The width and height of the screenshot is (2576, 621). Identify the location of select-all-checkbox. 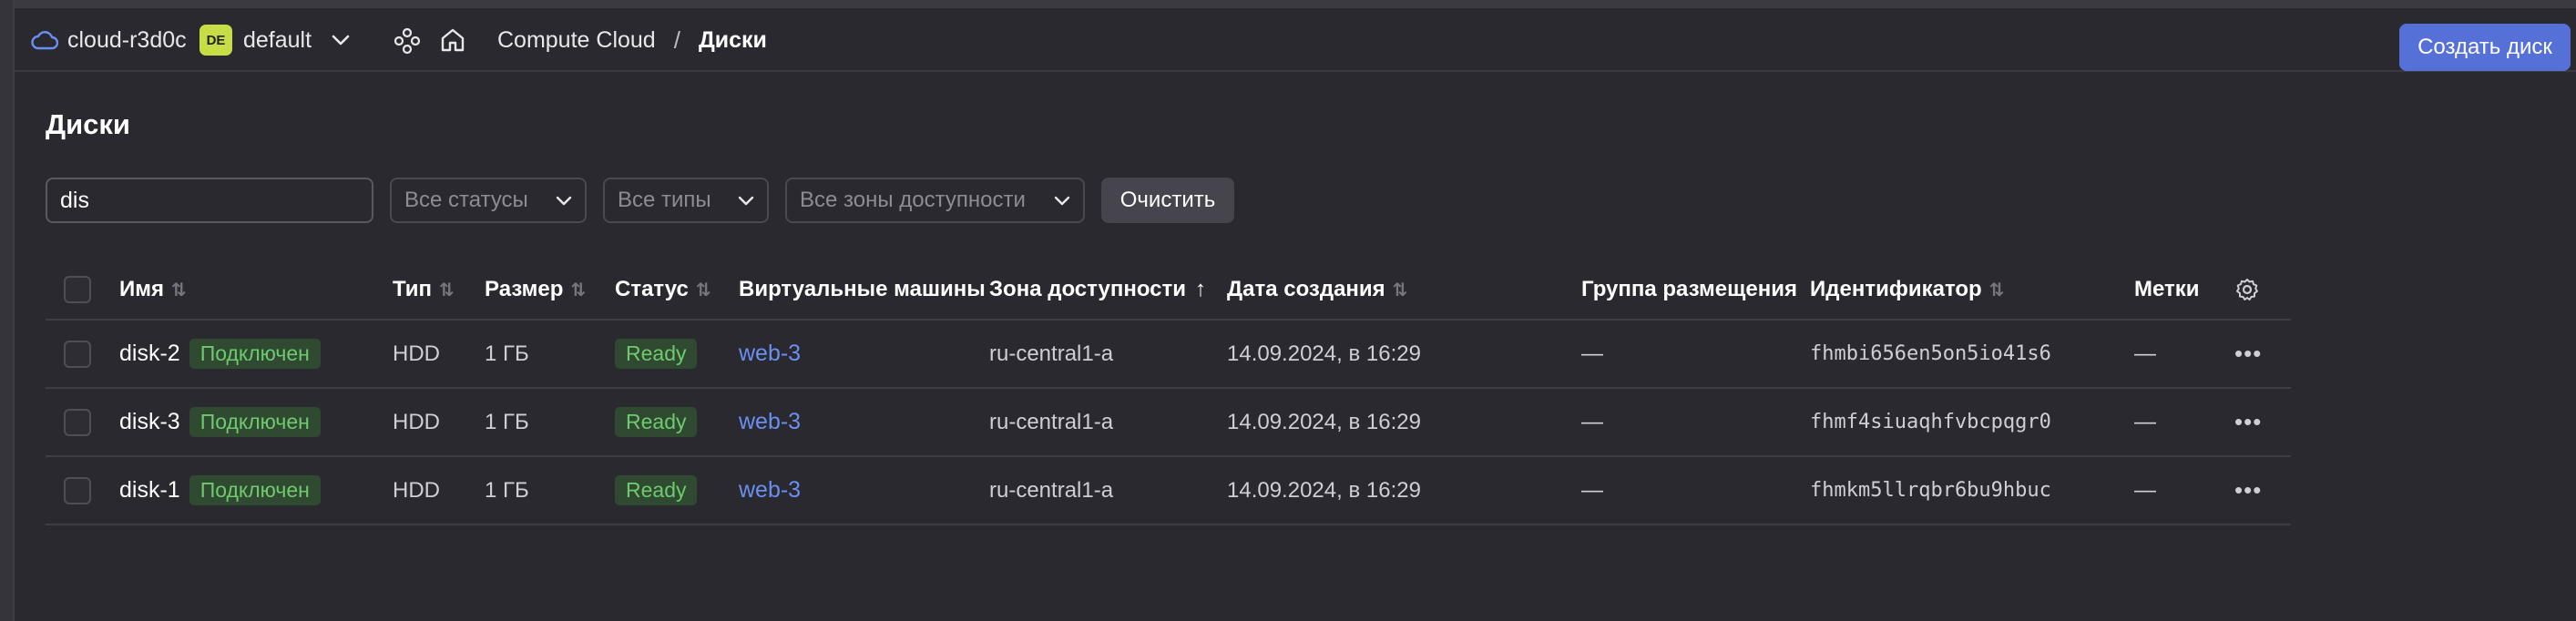
(77, 289).